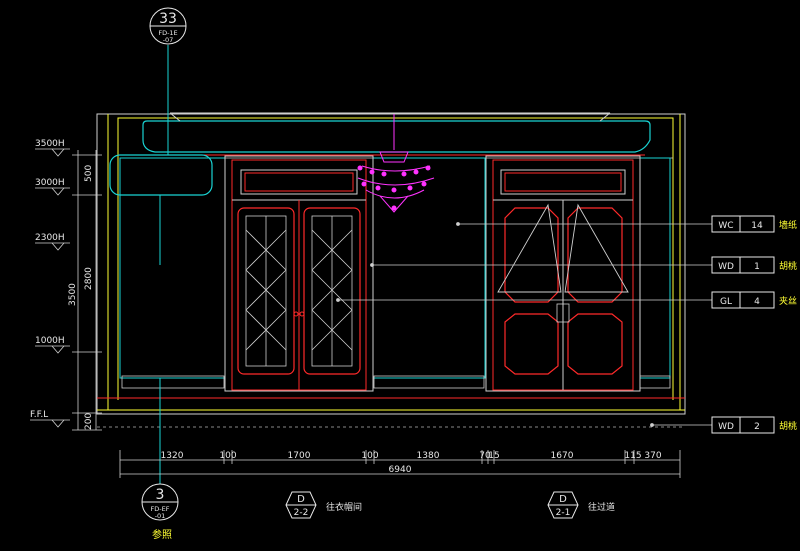  Describe the element at coordinates (788, 225) in the screenshot. I see `material-label: 墙纸` at that location.